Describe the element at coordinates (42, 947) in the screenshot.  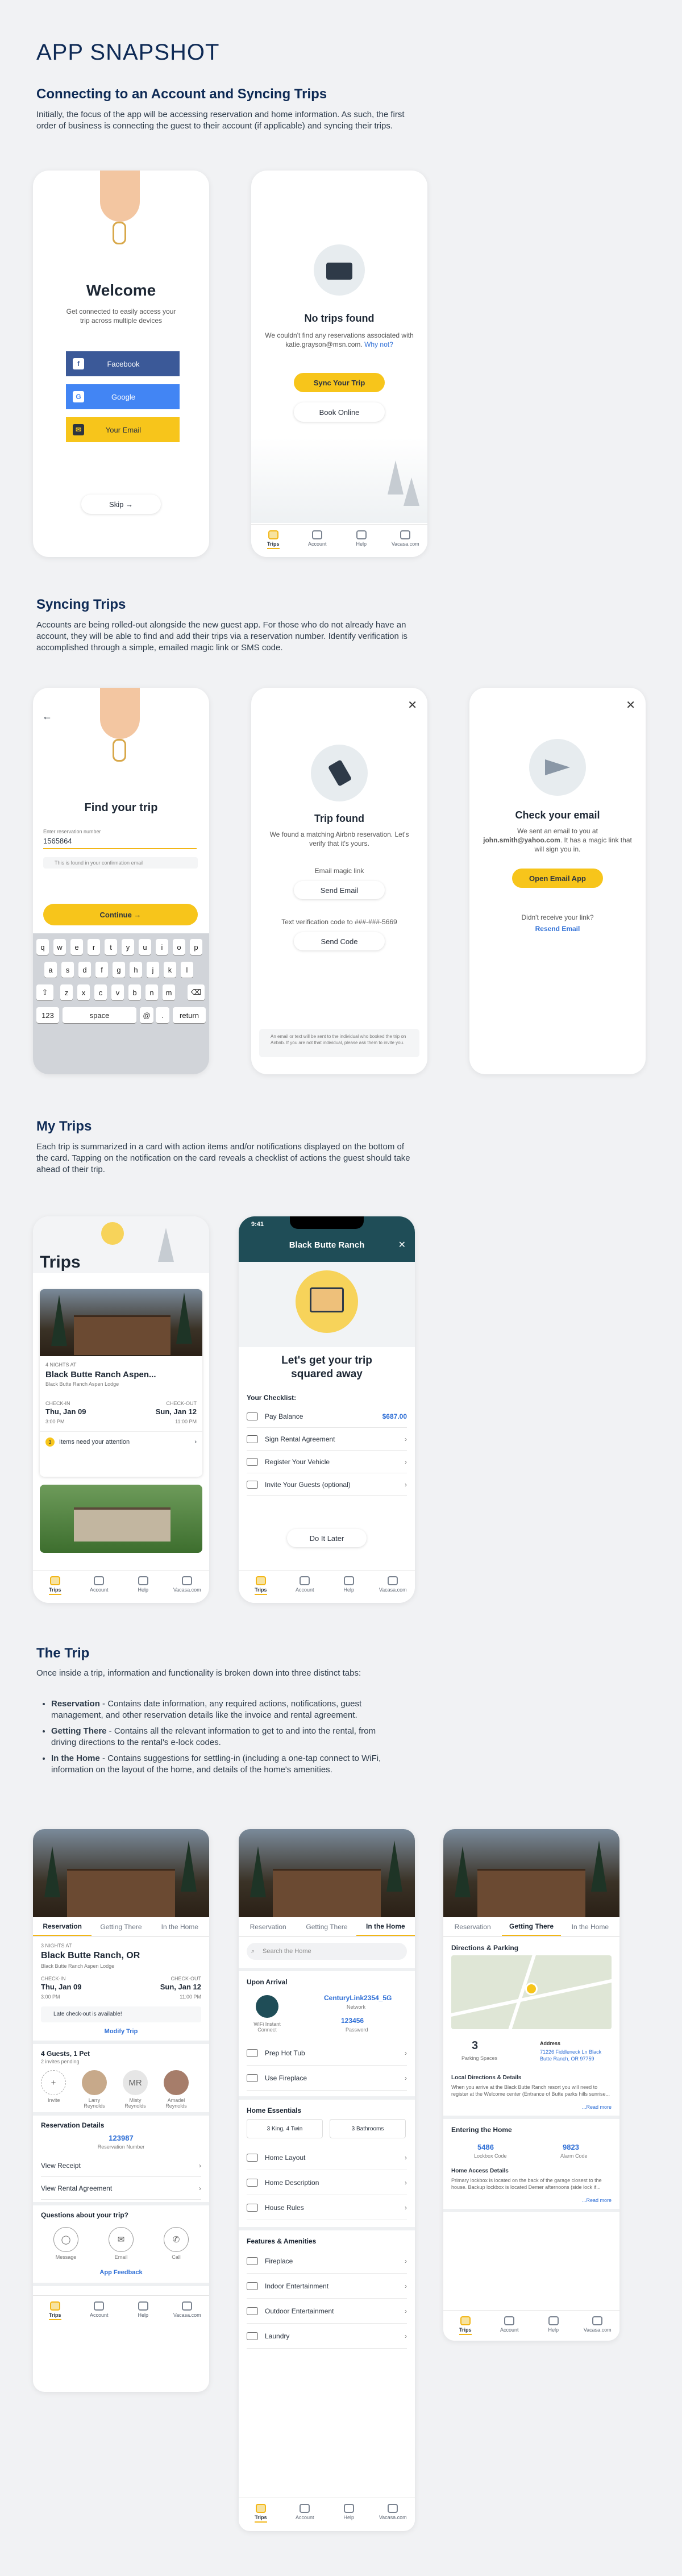
I see `keyboard-key: q` at that location.